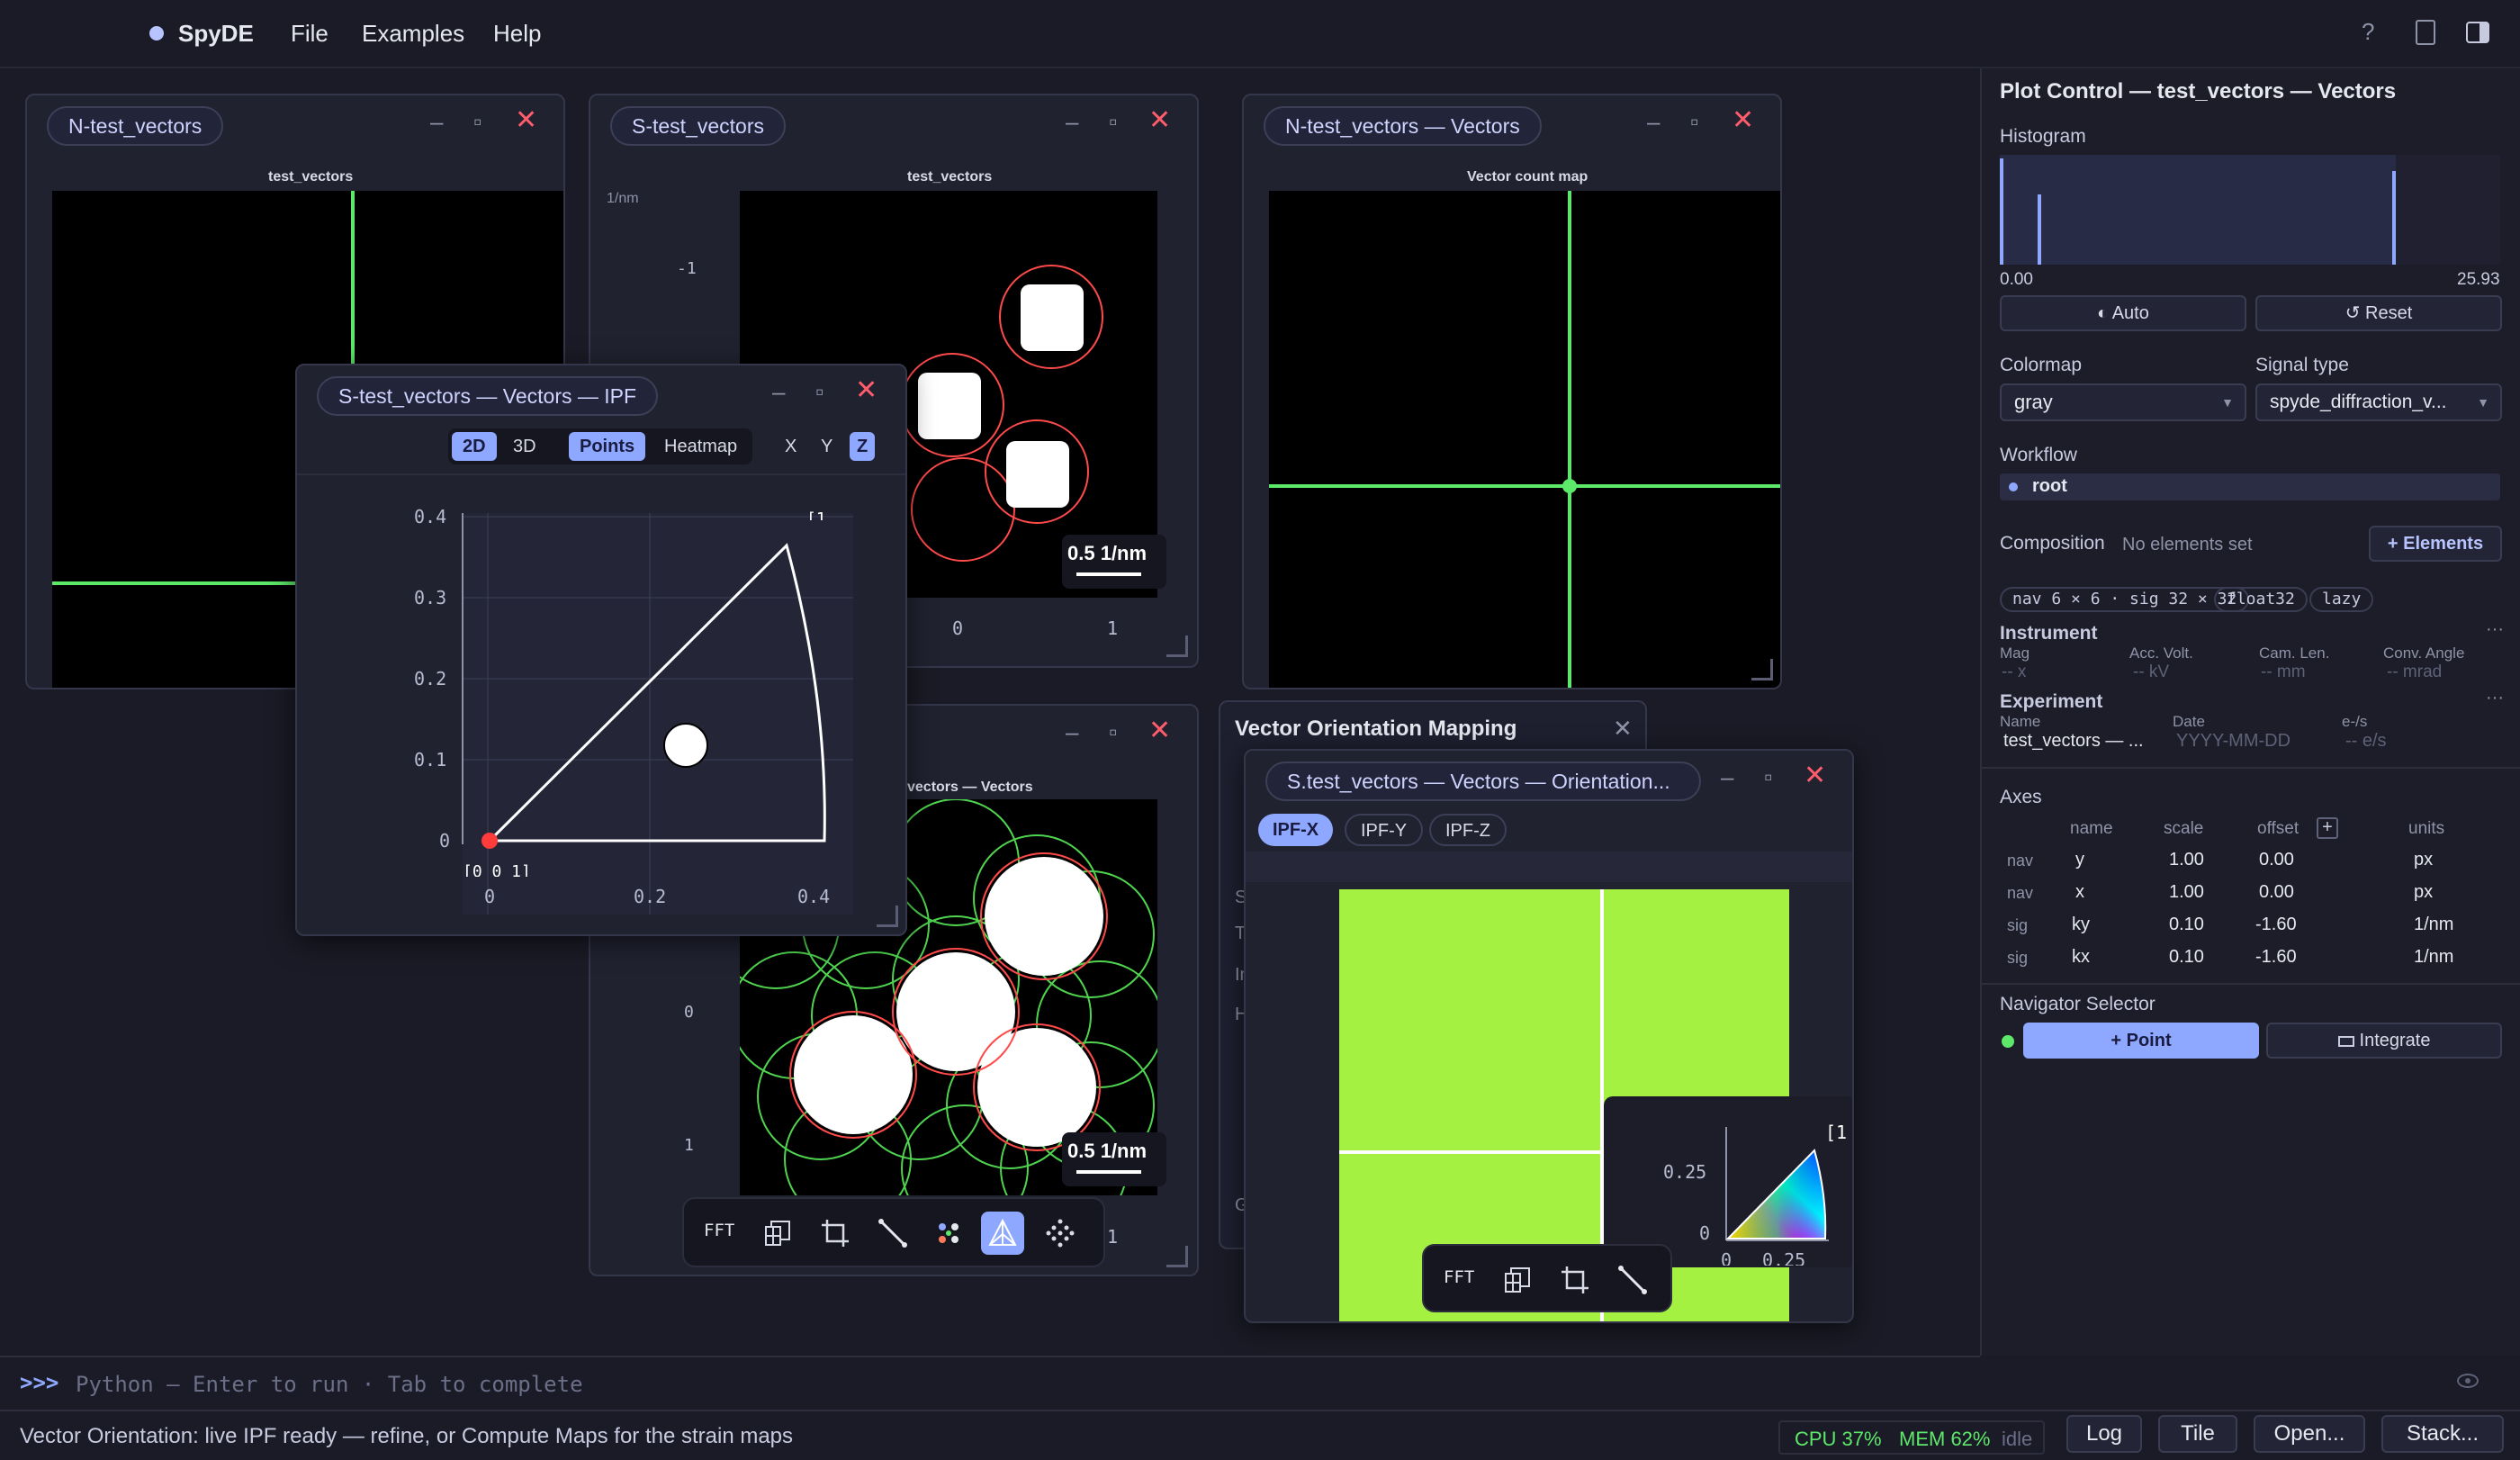 This screenshot has width=2520, height=1460. What do you see at coordinates (948, 1234) in the screenshot?
I see `vectors-icon` at bounding box center [948, 1234].